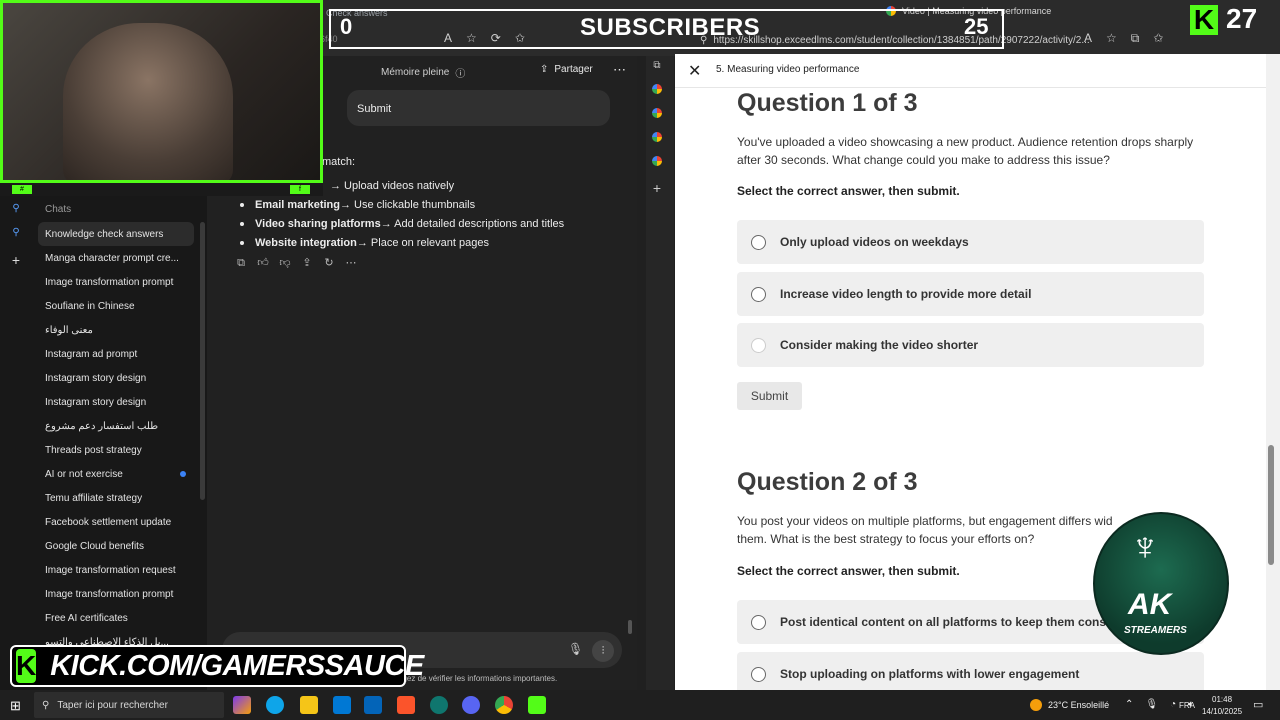 Image resolution: width=1280 pixels, height=720 pixels. What do you see at coordinates (84, 474) in the screenshot?
I see `chat-item-label: AI or not exercise` at bounding box center [84, 474].